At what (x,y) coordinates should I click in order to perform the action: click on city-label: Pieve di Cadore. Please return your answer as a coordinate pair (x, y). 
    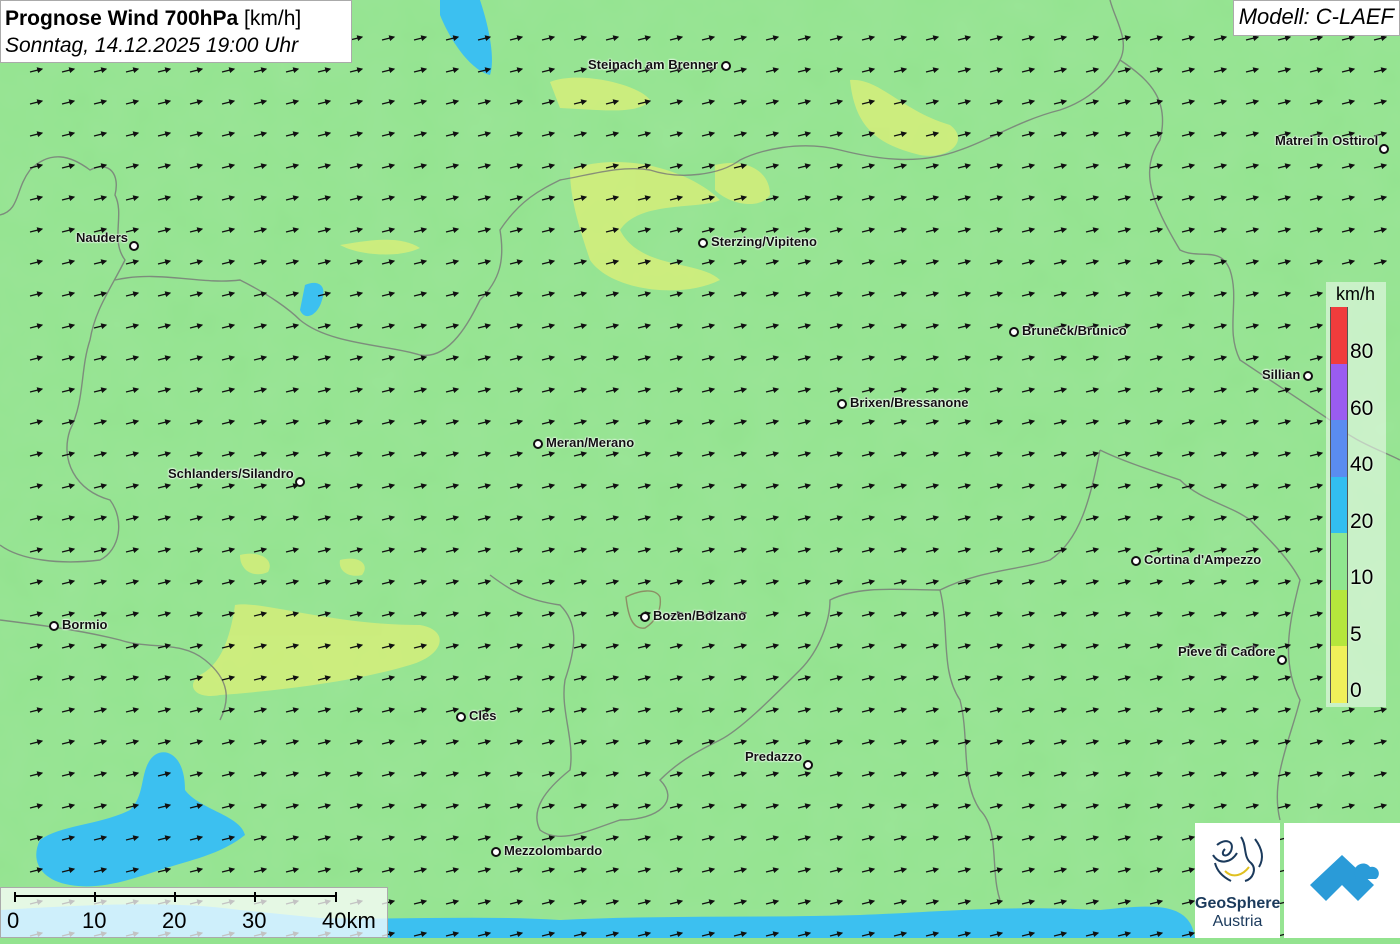
    Looking at the image, I should click on (1227, 651).